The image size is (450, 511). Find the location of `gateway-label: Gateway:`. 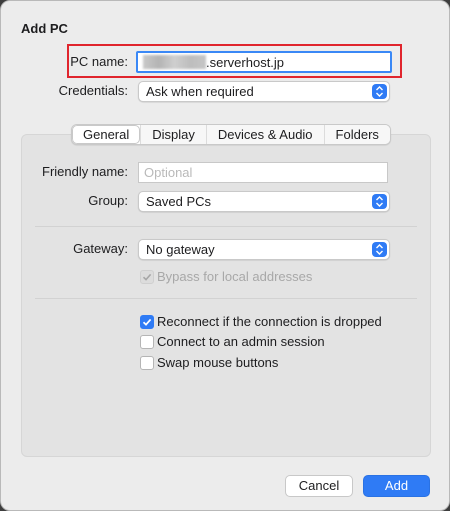

gateway-label: Gateway: is located at coordinates (100, 248).